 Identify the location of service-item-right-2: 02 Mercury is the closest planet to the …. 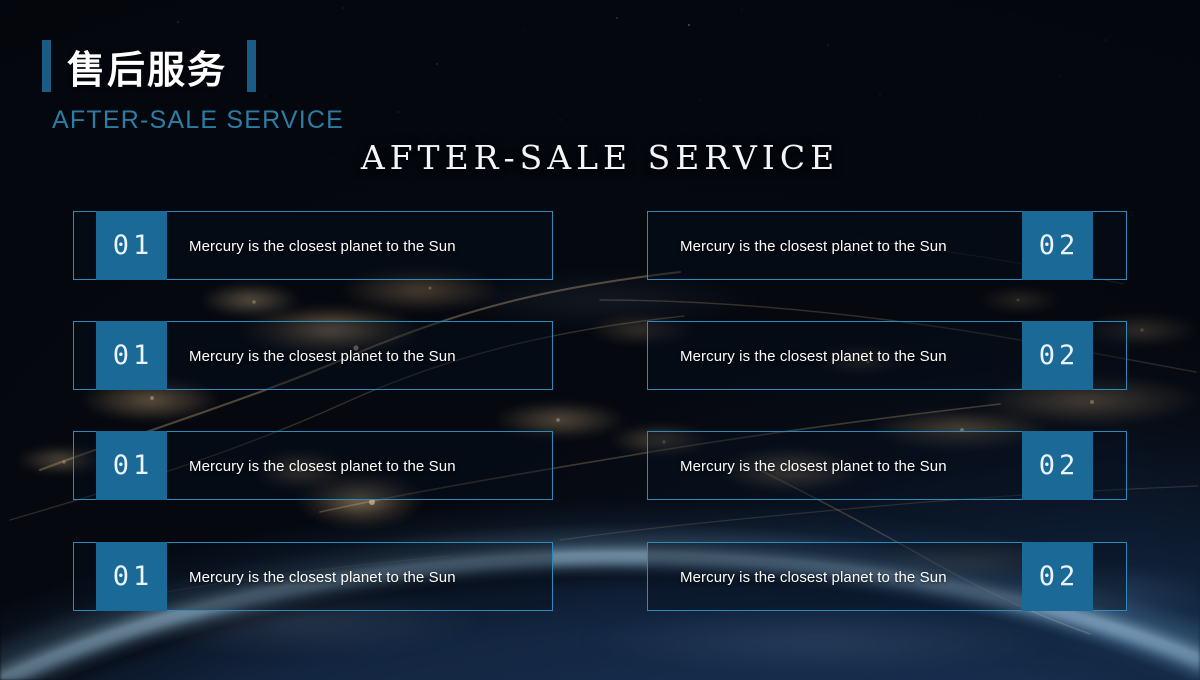
(887, 355).